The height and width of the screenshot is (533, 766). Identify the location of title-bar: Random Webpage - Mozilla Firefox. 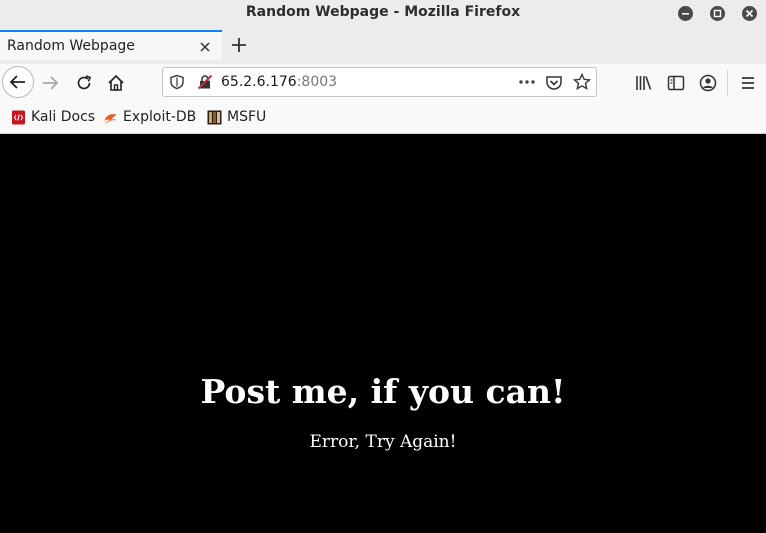
(383, 13).